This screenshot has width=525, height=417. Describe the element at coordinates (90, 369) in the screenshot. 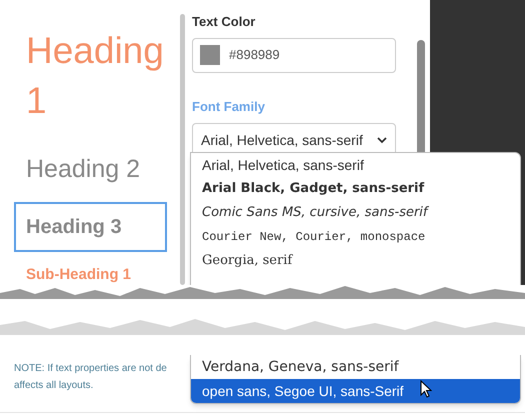

I see `note-text: NOTE: If text properties are not de` at that location.